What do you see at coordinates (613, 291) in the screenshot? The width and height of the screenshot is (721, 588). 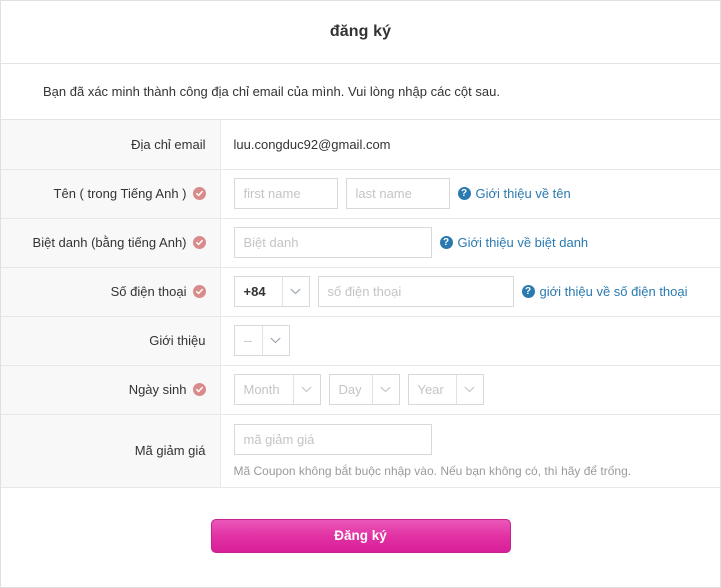 I see `phone-help-label: giới thiệu về số điện thoại` at bounding box center [613, 291].